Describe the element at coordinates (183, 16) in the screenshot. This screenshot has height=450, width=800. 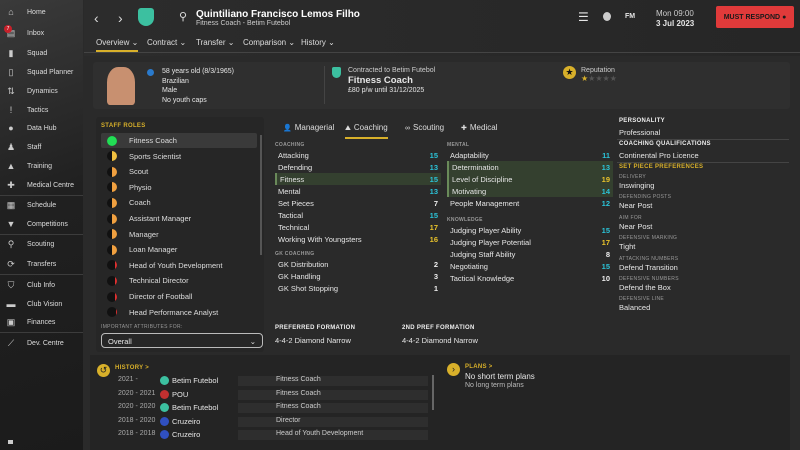
I see `search-icon: ⚲` at that location.